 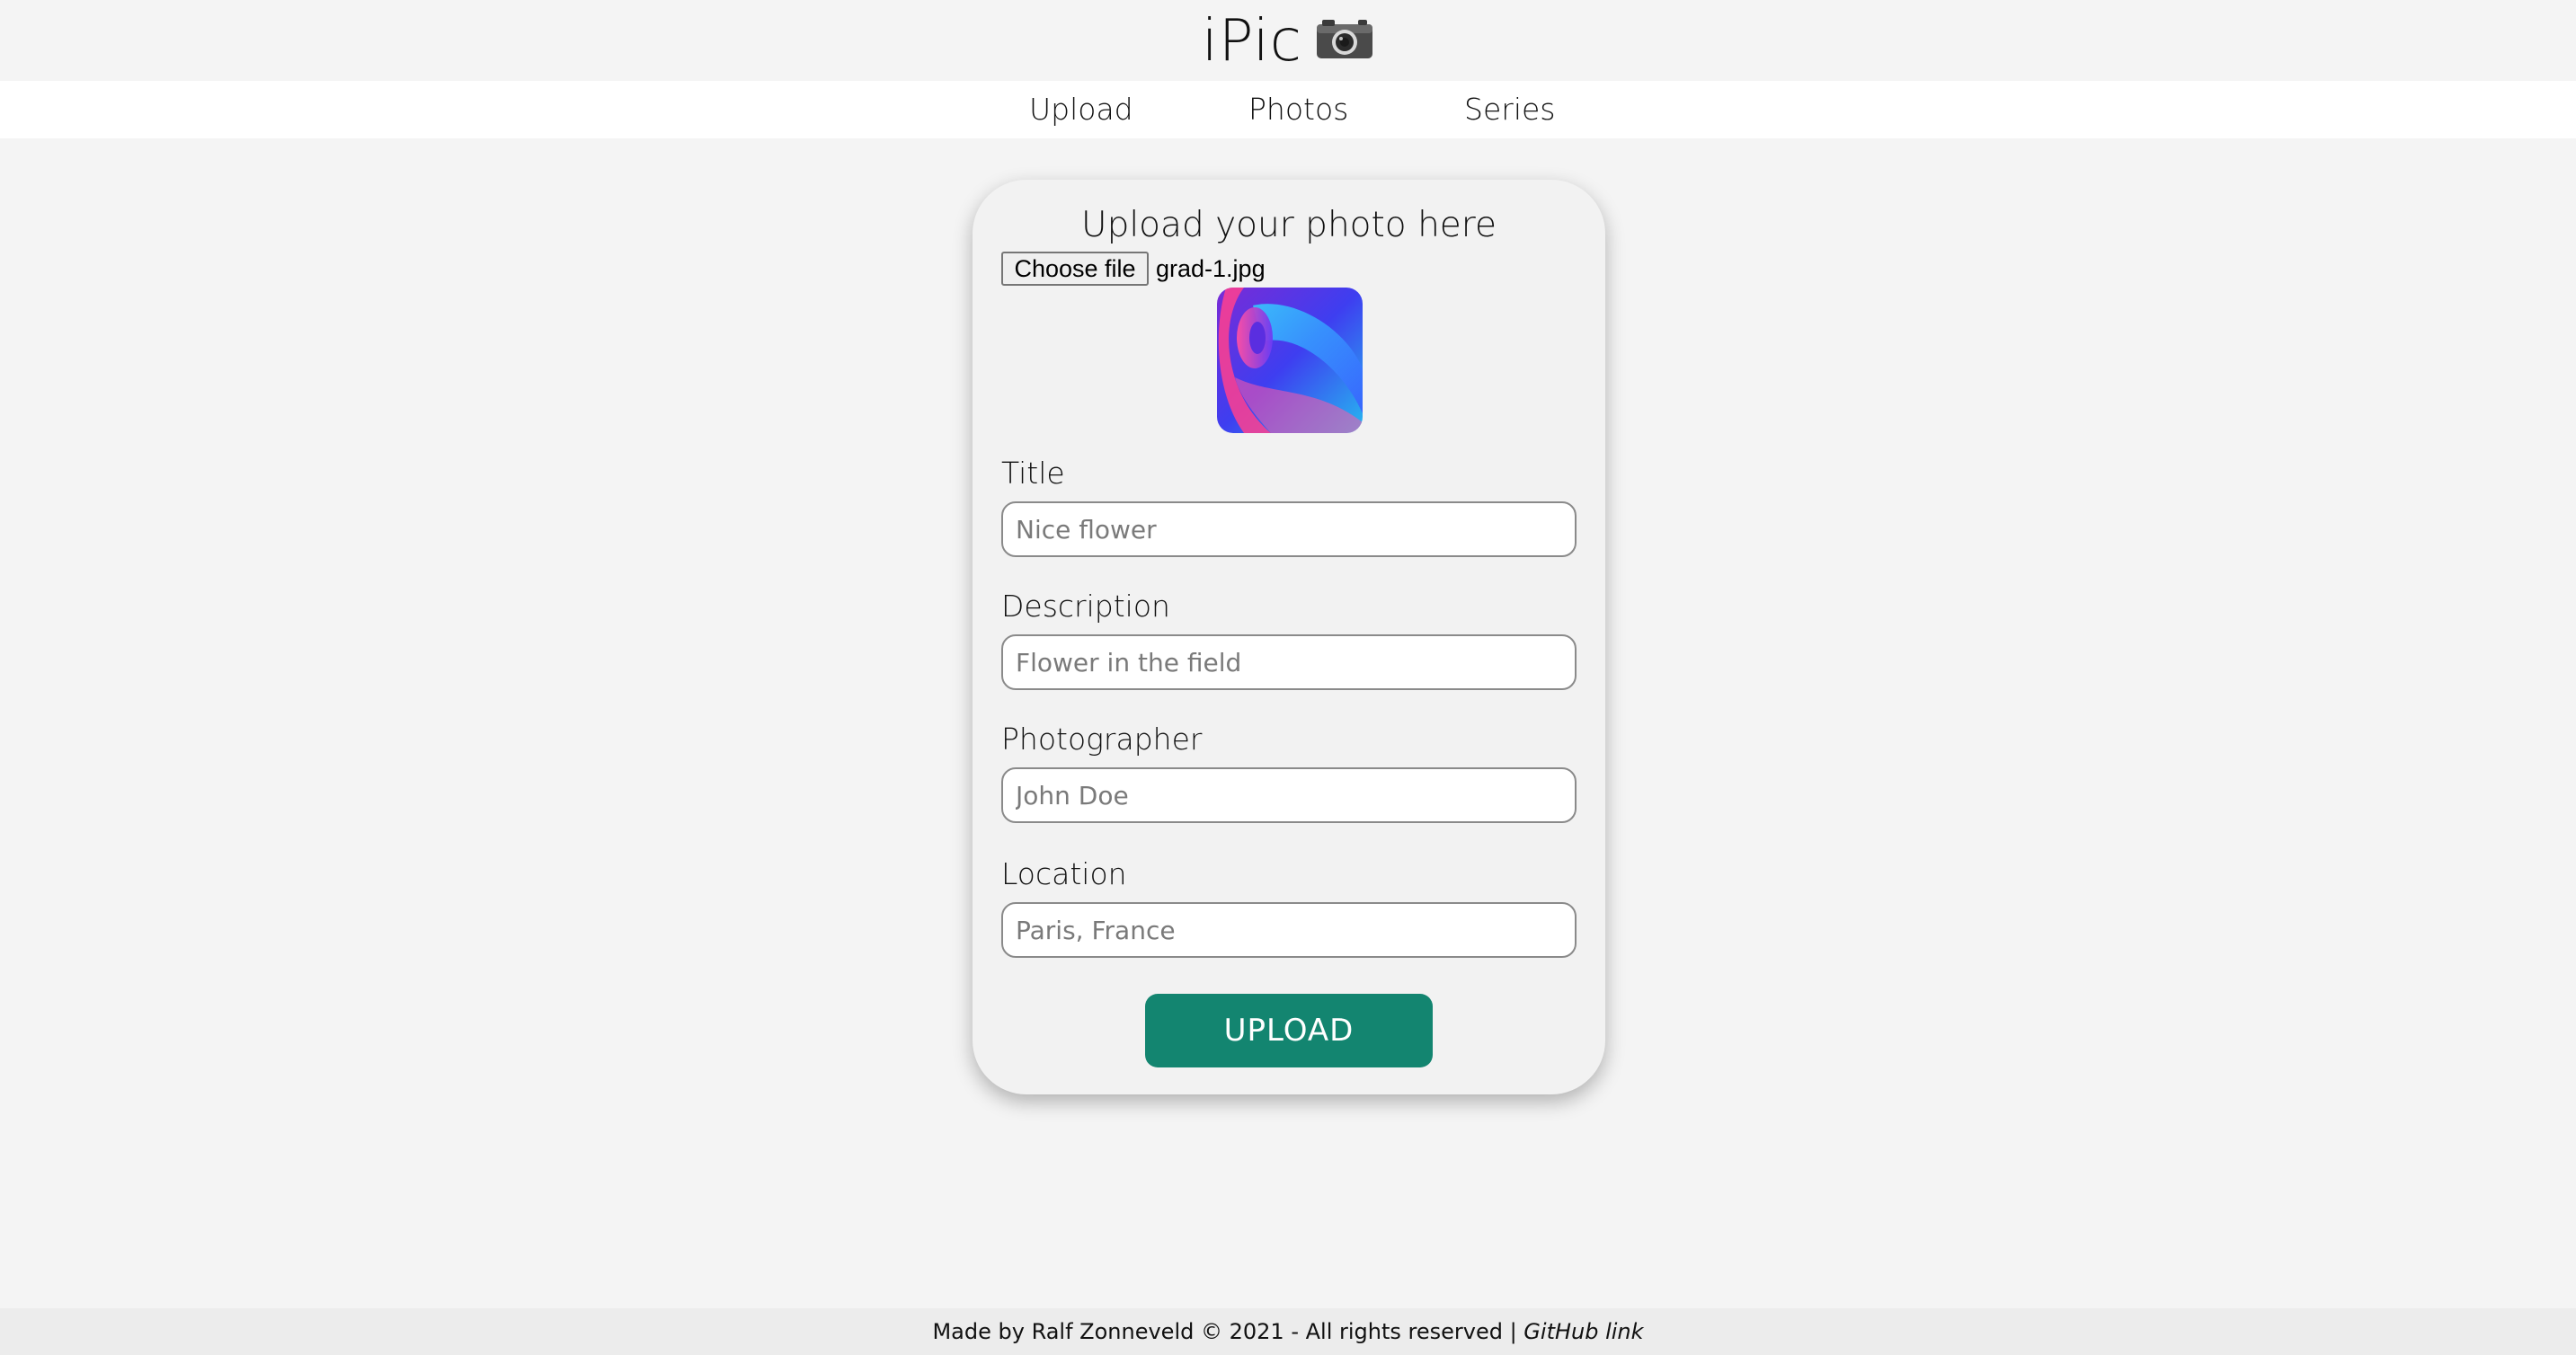 What do you see at coordinates (1583, 1331) in the screenshot?
I see `github-link: GitHub link` at bounding box center [1583, 1331].